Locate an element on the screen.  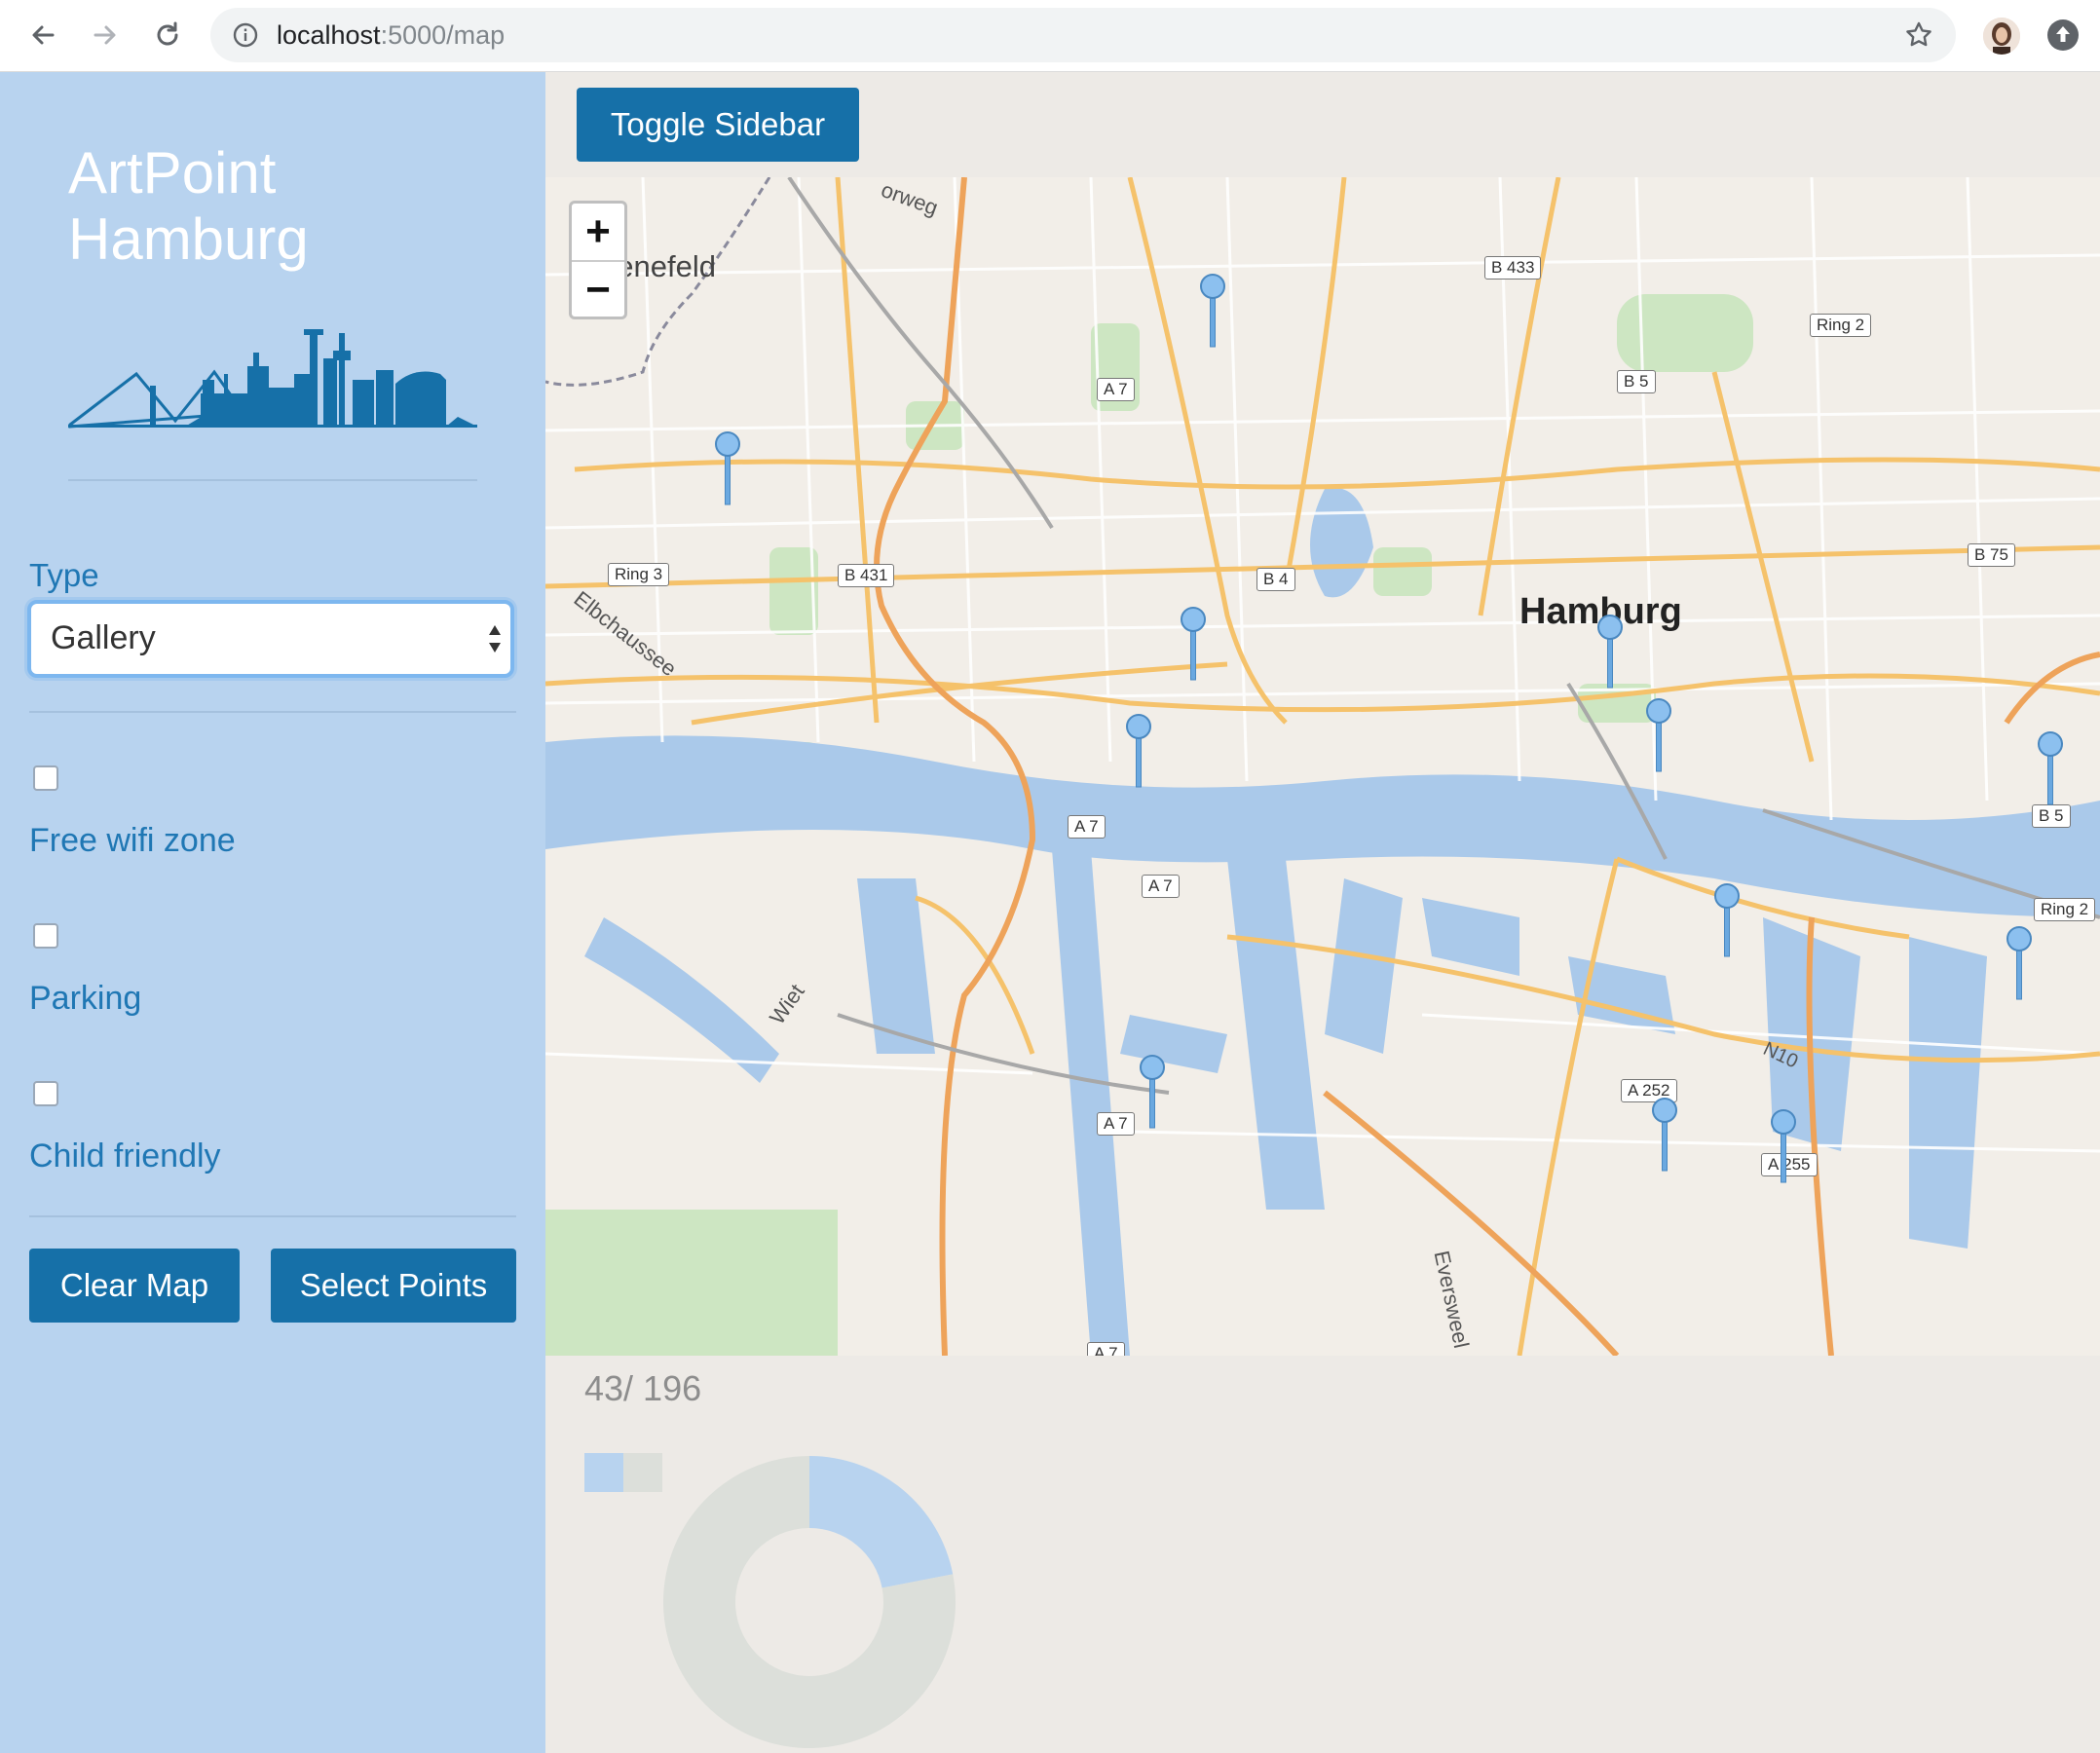
update-icon is located at coordinates (2063, 35).